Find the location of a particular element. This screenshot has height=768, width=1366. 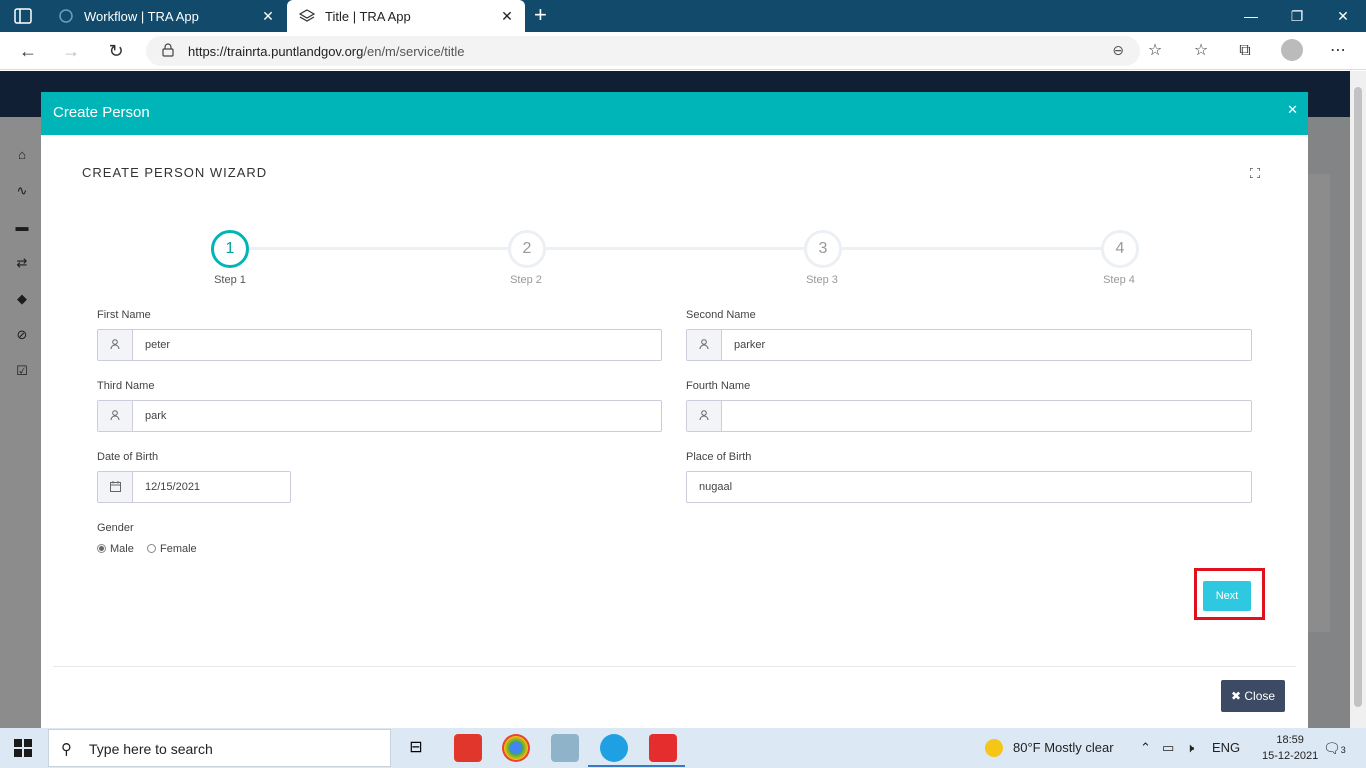

step-3-label: Step 3 is located at coordinates (822, 280).